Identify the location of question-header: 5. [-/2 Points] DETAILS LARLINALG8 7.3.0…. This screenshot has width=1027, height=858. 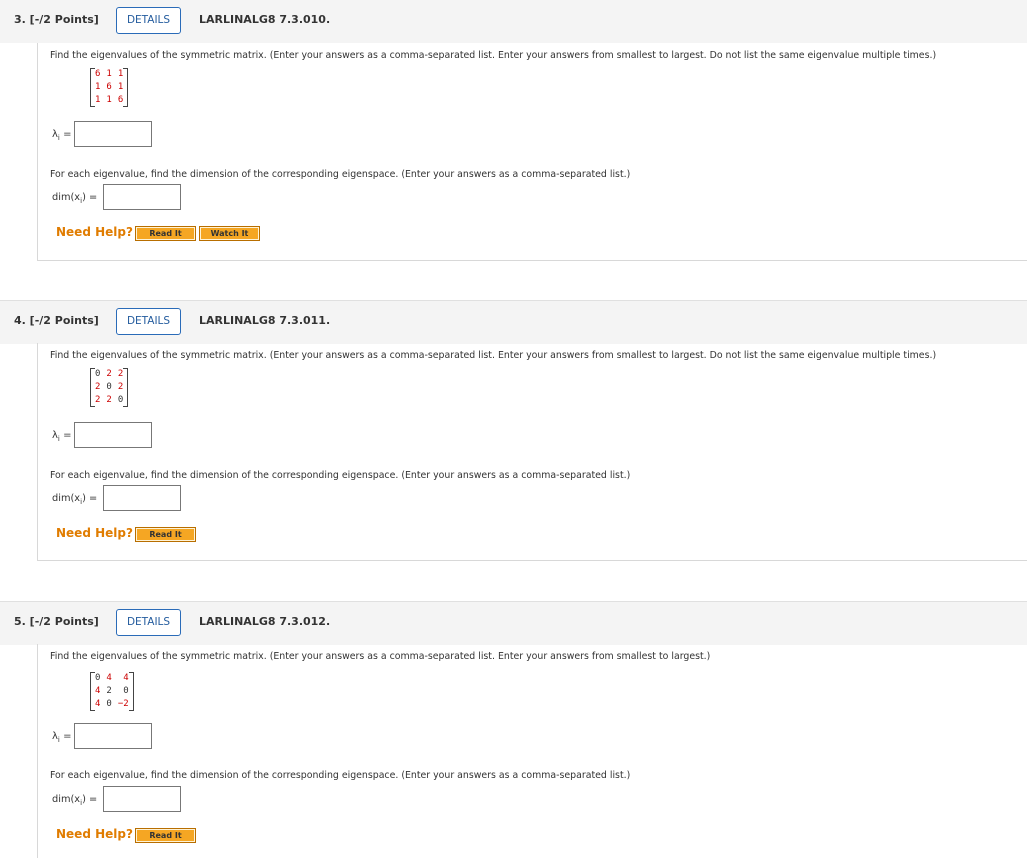
(513, 623).